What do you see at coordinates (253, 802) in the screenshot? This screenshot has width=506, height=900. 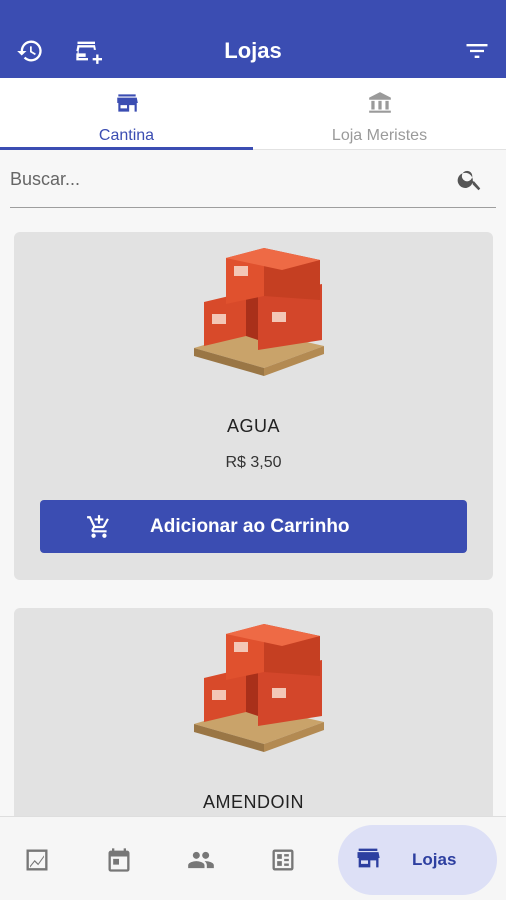 I see `product-name: AMENDOIN` at bounding box center [253, 802].